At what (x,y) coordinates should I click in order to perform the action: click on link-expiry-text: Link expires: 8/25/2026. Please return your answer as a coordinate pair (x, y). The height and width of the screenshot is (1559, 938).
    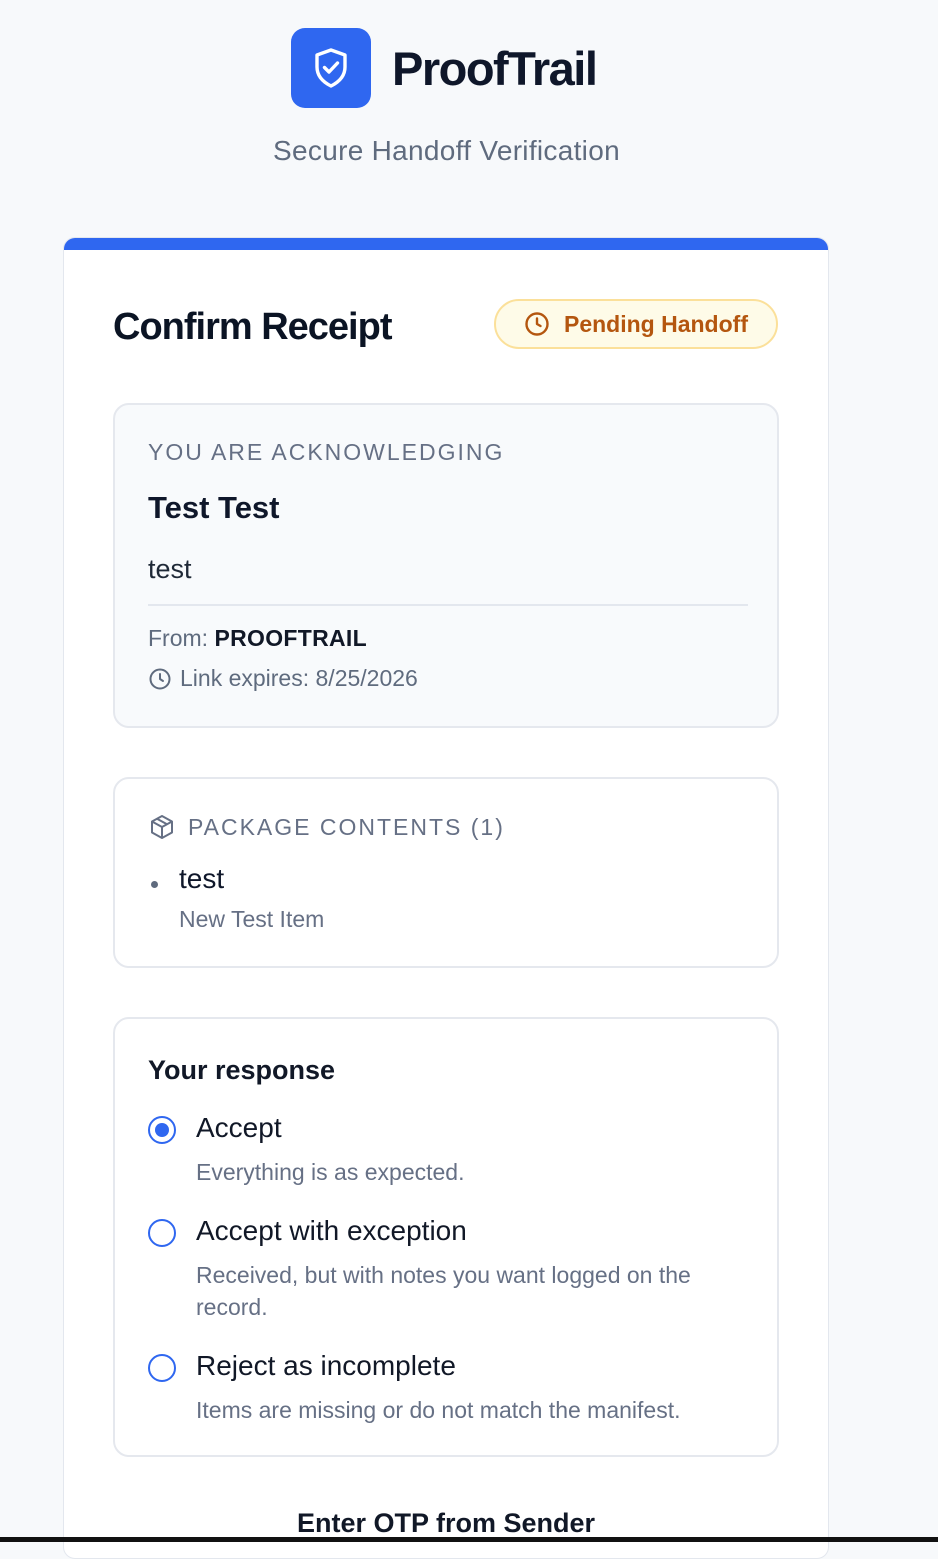
    Looking at the image, I should click on (299, 678).